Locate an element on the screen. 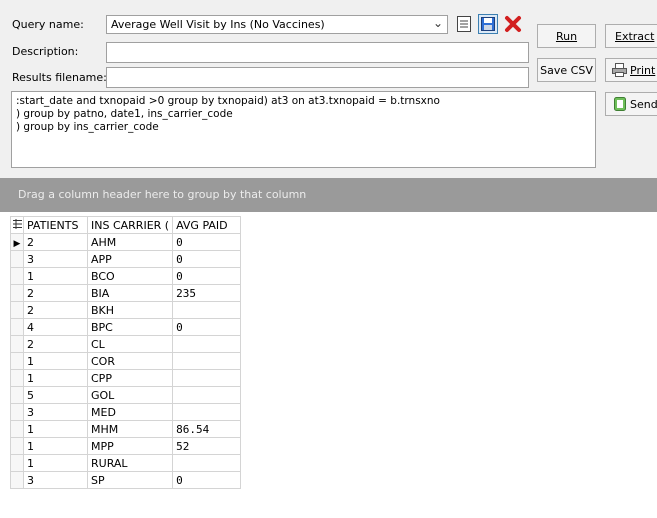 The image size is (657, 518). table-row: 1 RURAL is located at coordinates (126, 463).